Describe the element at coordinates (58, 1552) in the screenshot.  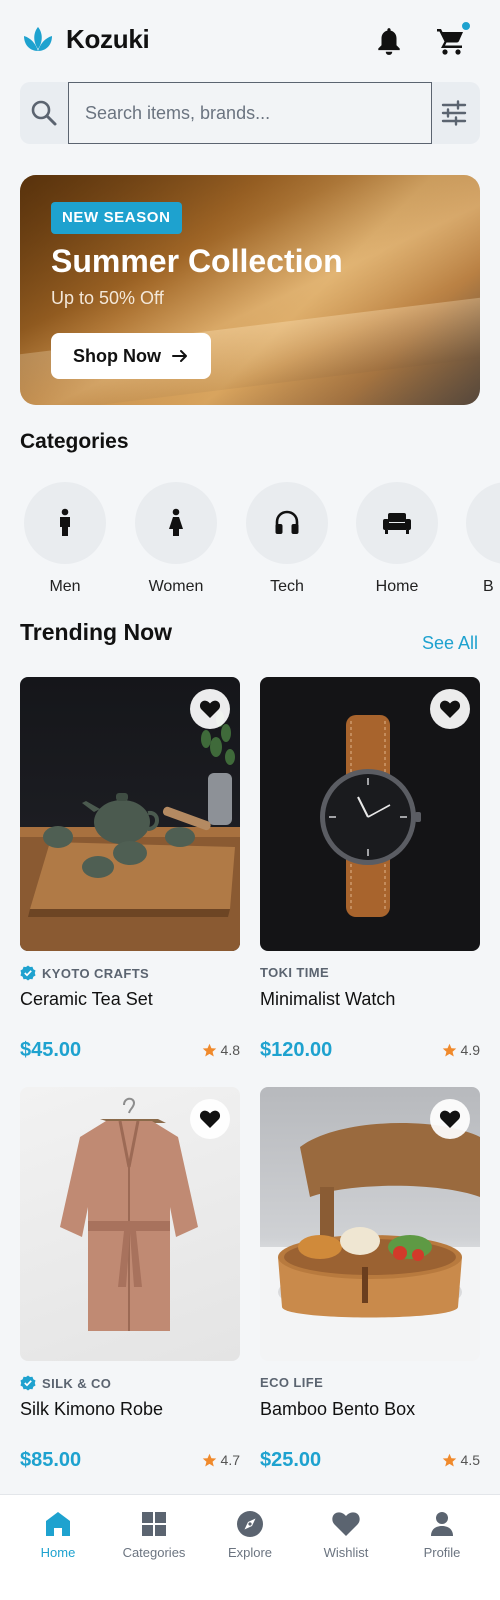
I see `nav-label: Home` at that location.